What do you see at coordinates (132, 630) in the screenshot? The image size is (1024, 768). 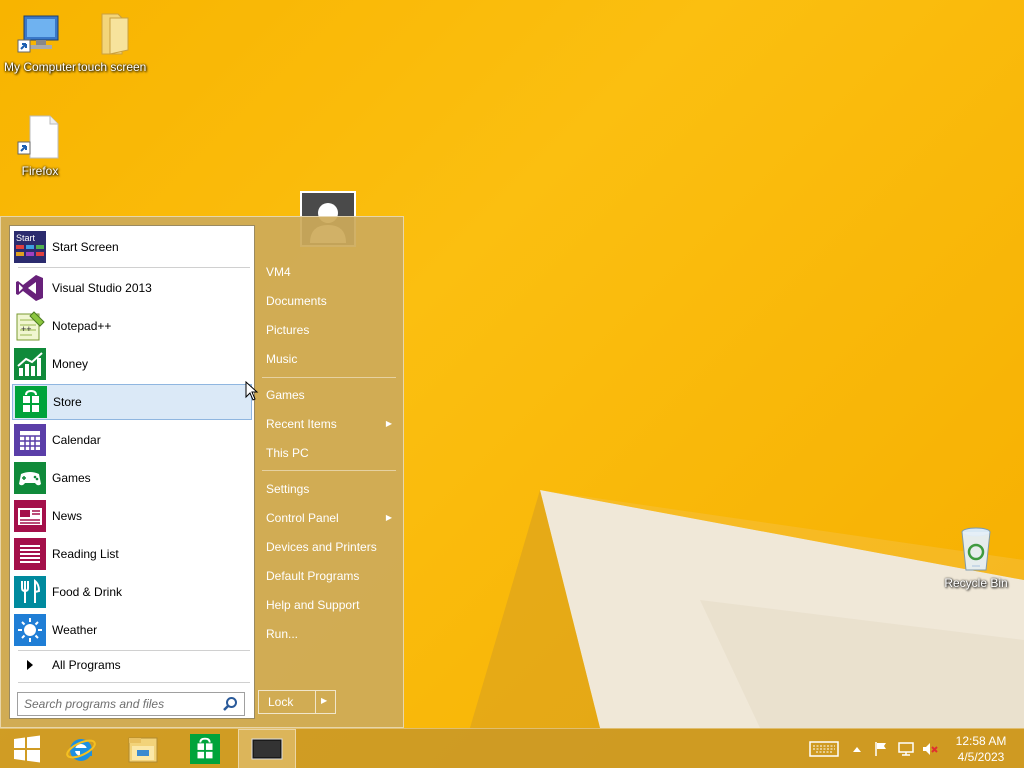 I see `program-item-weather: Weather` at bounding box center [132, 630].